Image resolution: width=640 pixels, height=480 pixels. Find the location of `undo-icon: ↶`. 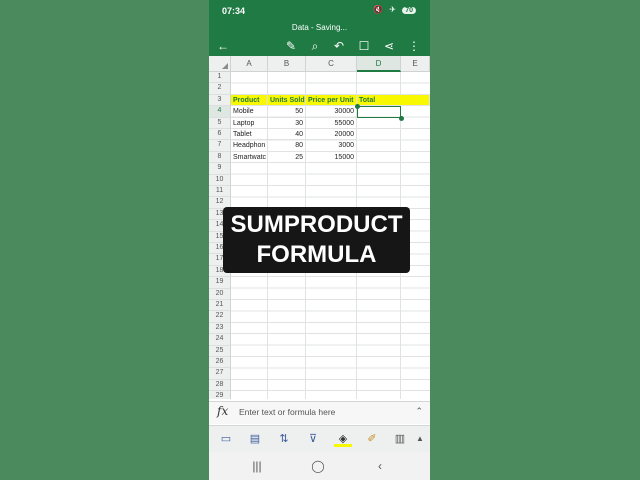

undo-icon: ↶ is located at coordinates (339, 46).